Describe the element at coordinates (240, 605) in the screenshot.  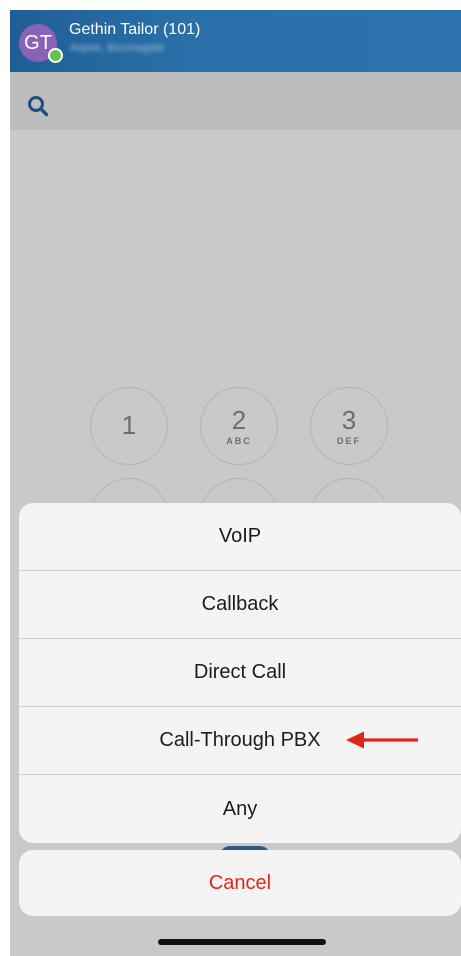
I see `option-callback: Callback` at that location.